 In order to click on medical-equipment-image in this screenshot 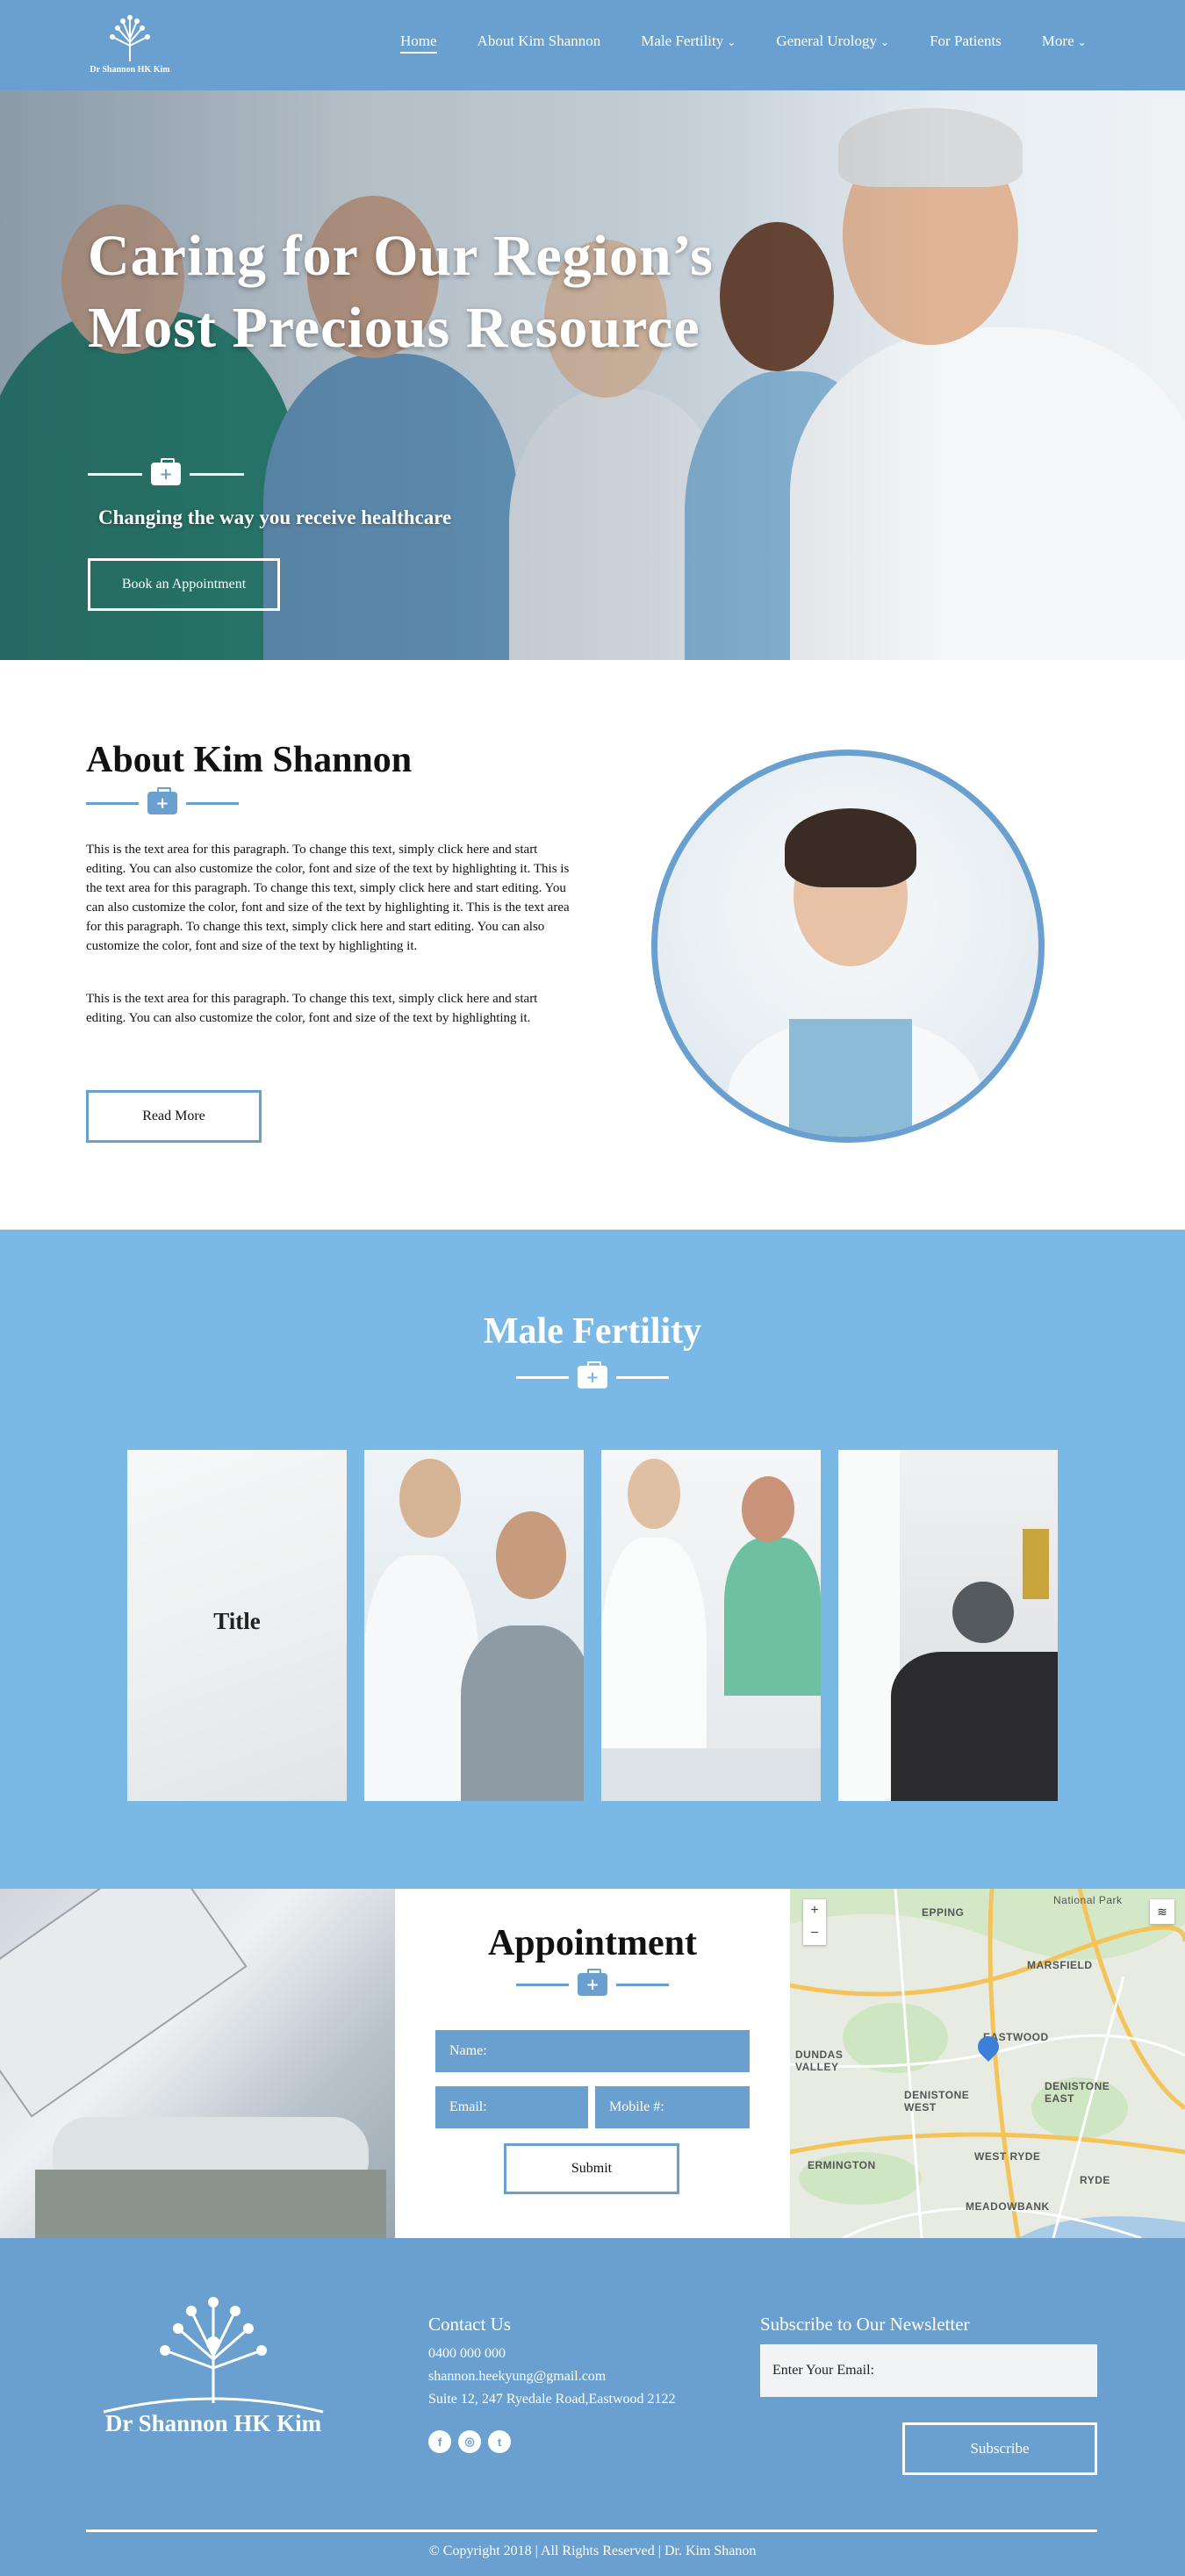, I will do `click(198, 2063)`.